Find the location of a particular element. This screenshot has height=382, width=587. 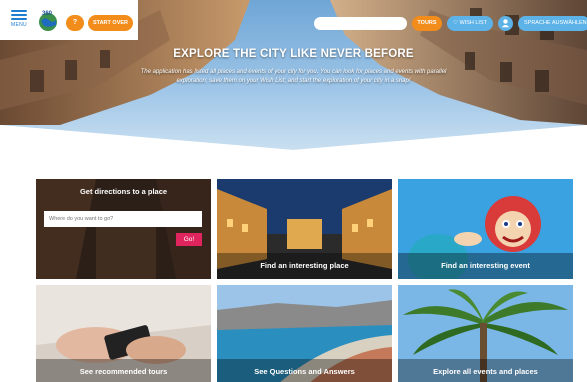

menu-button: MENU is located at coordinates (19, 21).